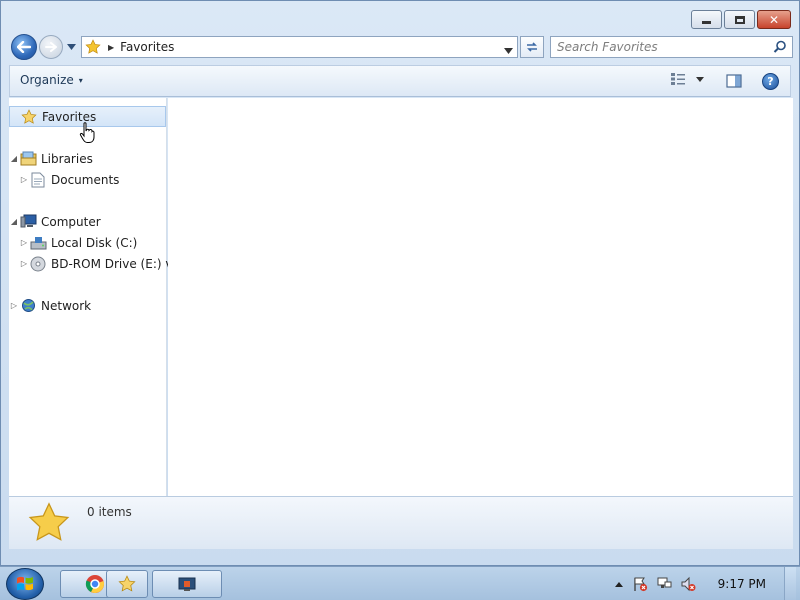 The width and height of the screenshot is (800, 600). Describe the element at coordinates (619, 584) in the screenshot. I see `show-hidden-icons-icon` at that location.